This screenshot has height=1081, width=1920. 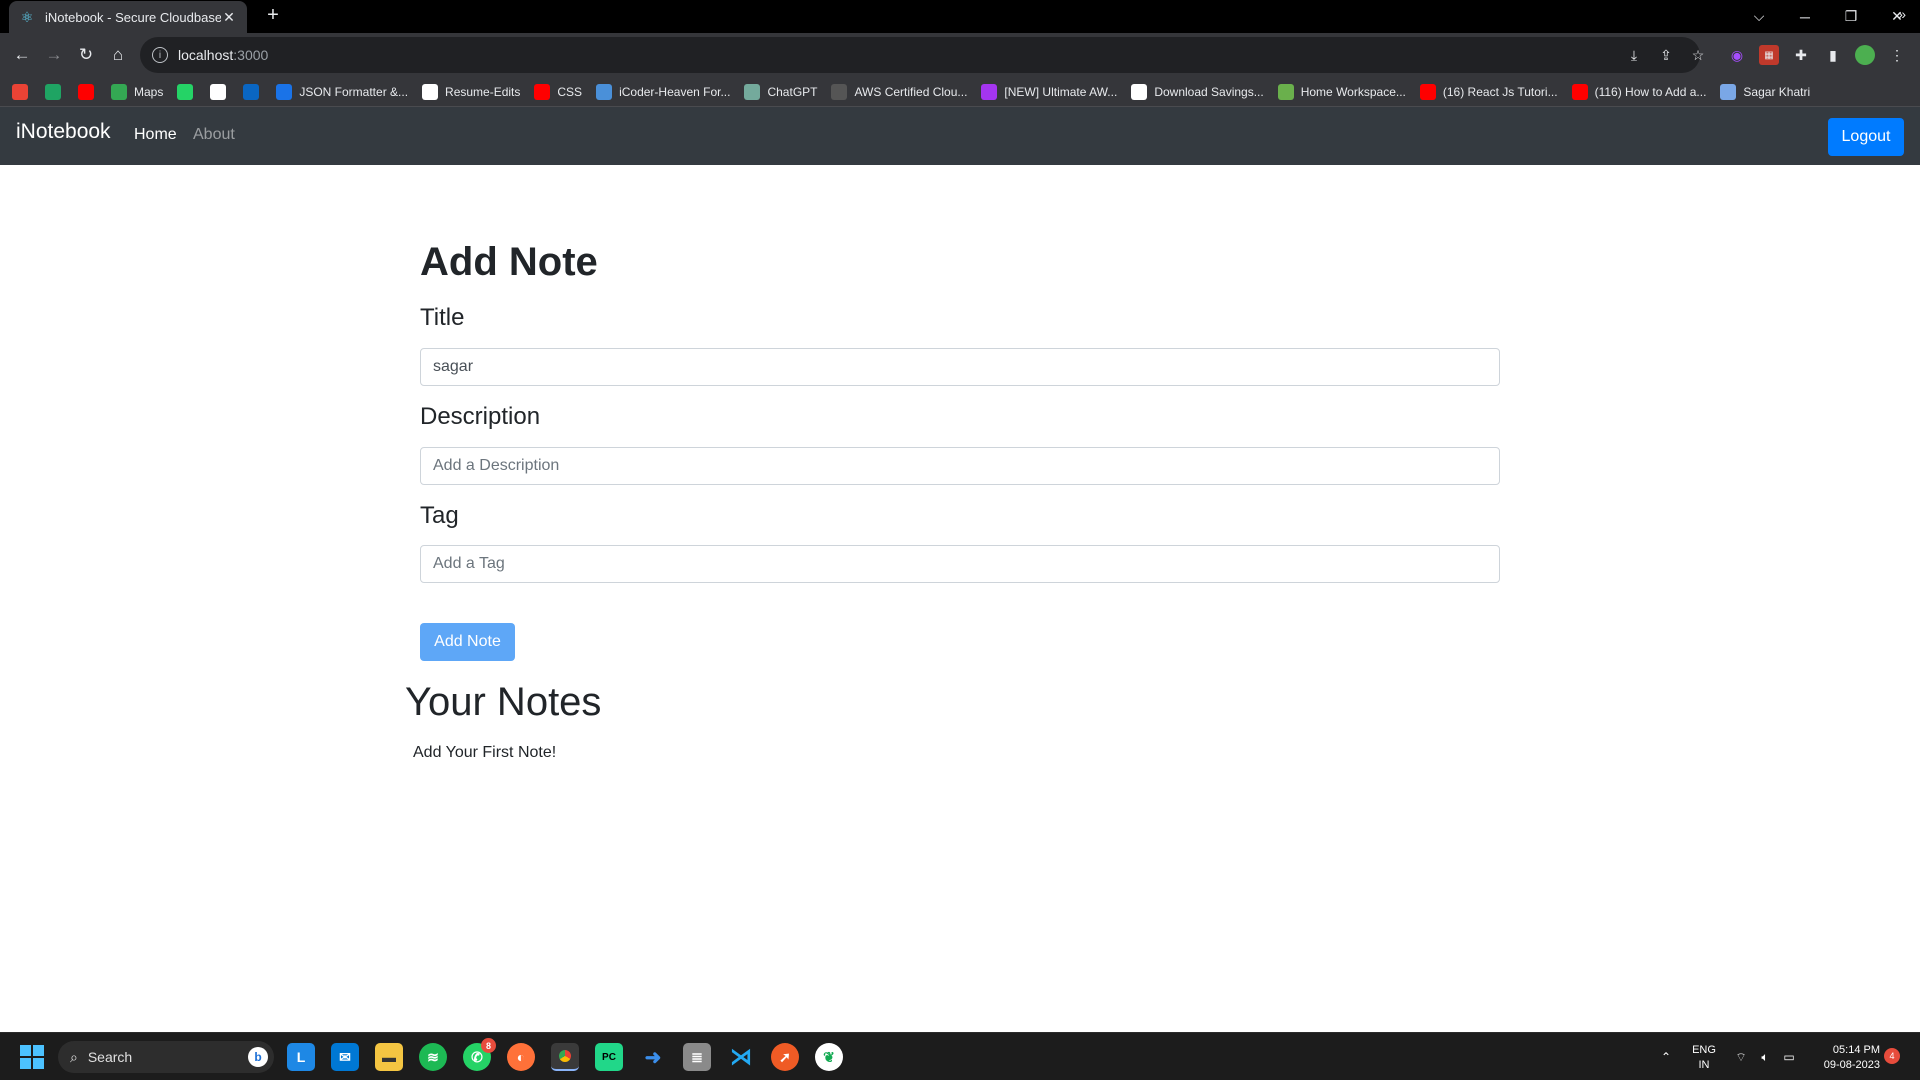 I want to click on file-explorer-icon: ▬, so click(x=389, y=1057).